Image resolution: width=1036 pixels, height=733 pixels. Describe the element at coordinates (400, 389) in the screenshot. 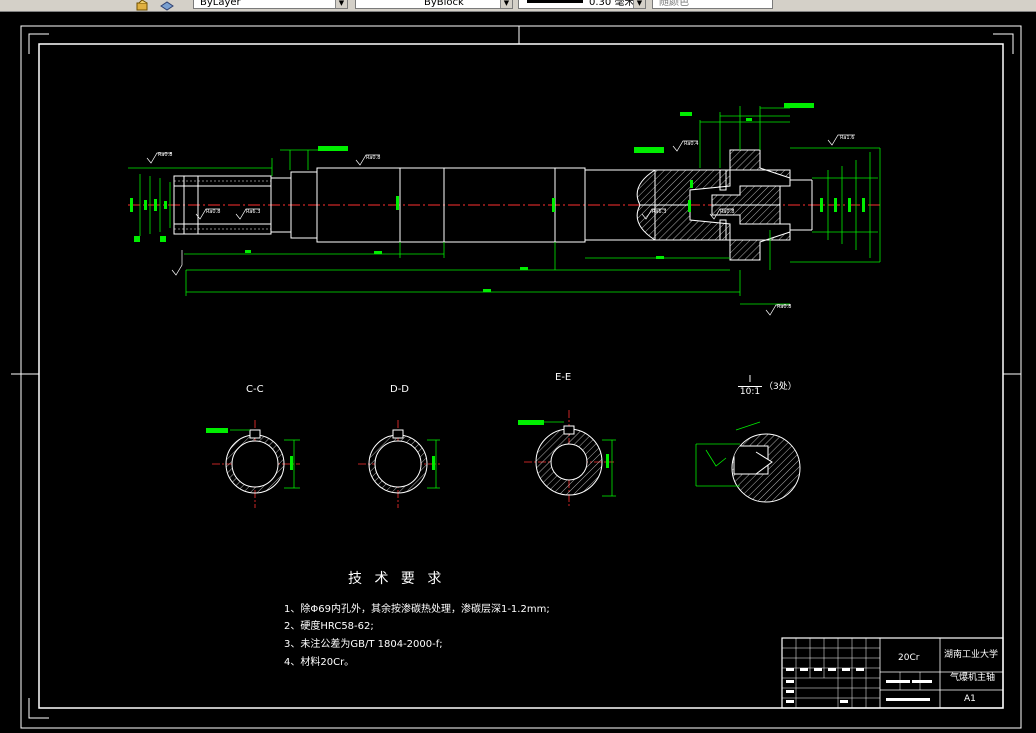

I see `section-label-dd: D-D` at that location.